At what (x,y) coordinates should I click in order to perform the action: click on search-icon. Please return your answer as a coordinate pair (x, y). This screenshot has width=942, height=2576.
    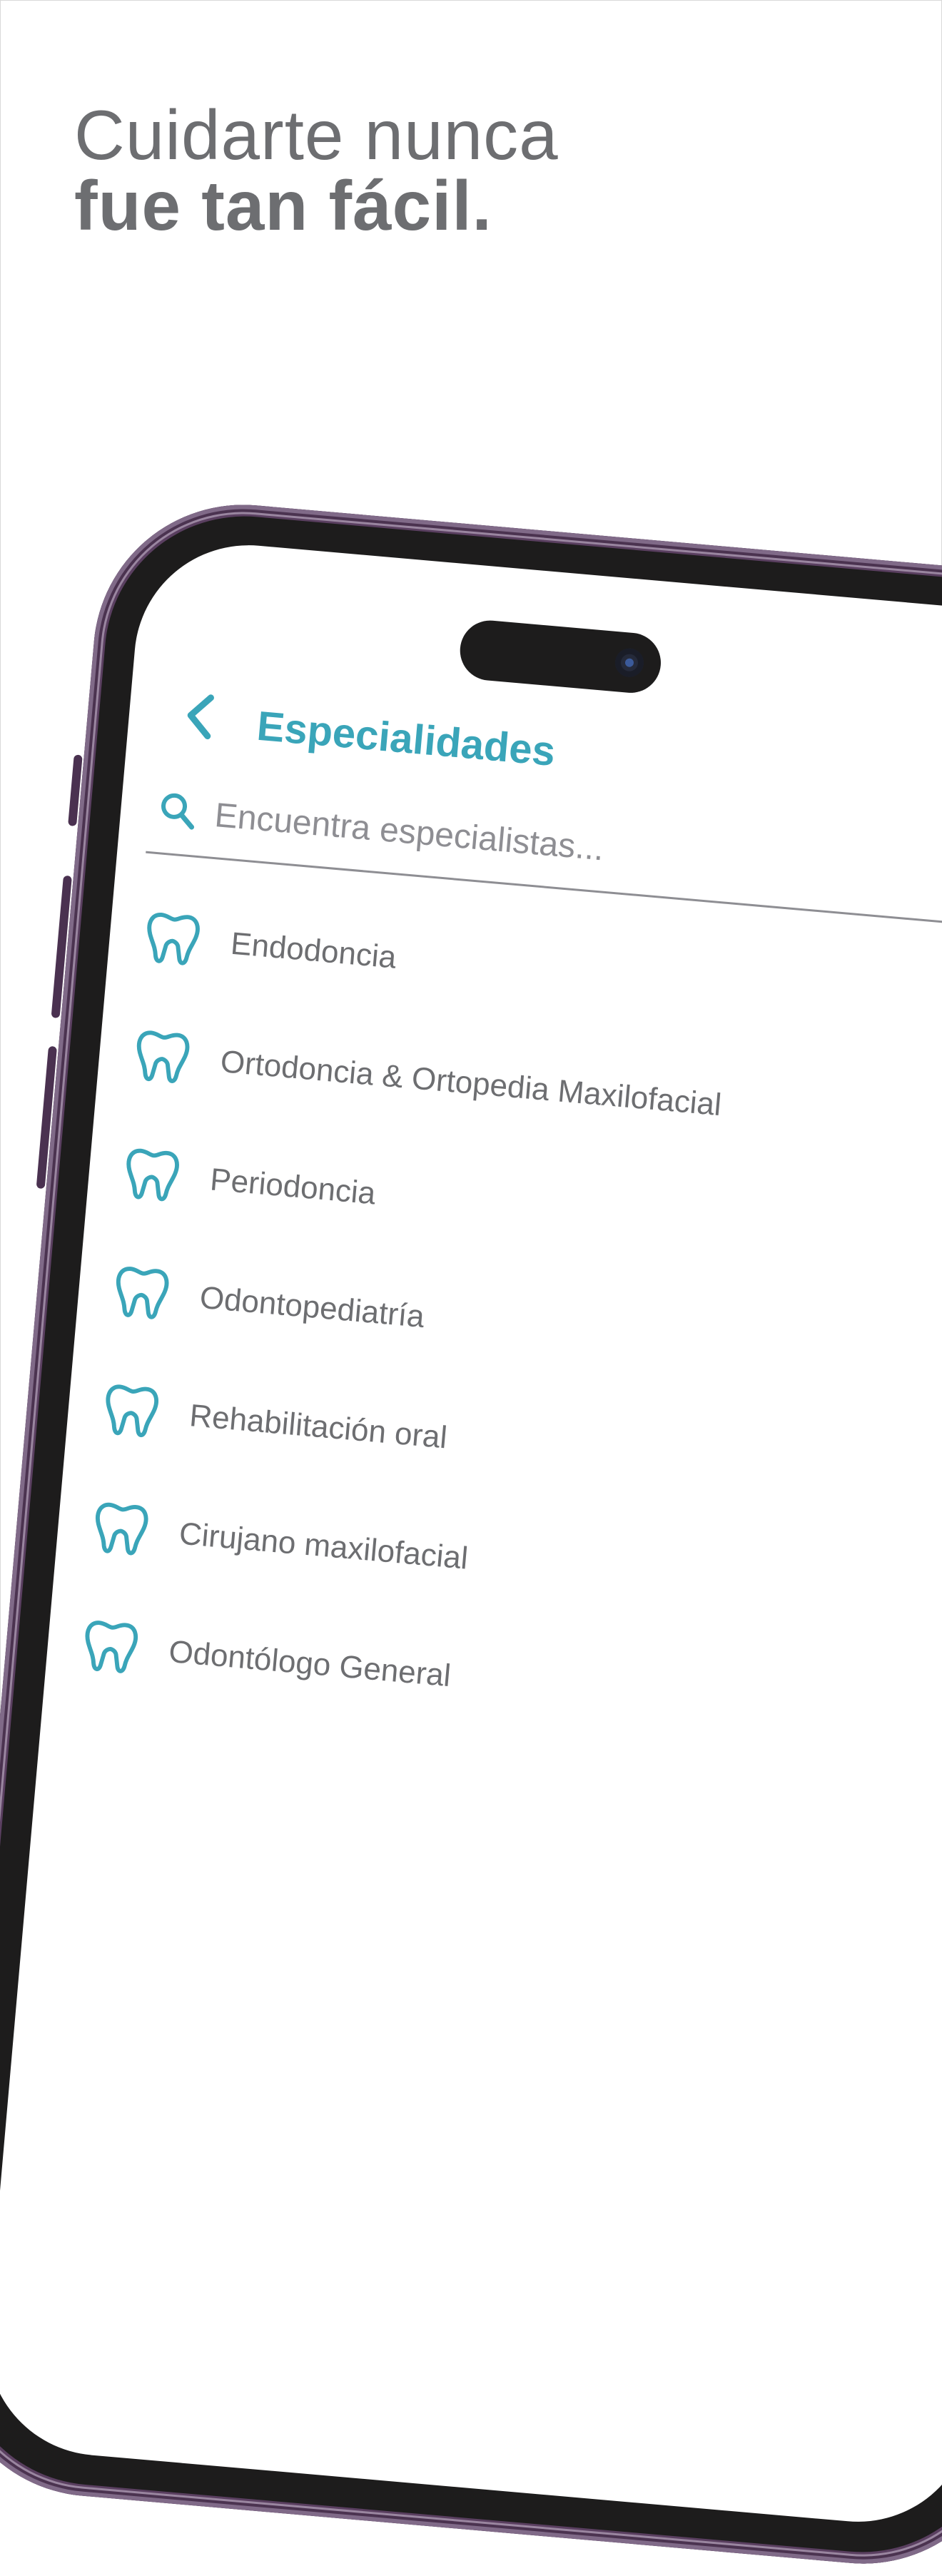
    Looking at the image, I should click on (178, 811).